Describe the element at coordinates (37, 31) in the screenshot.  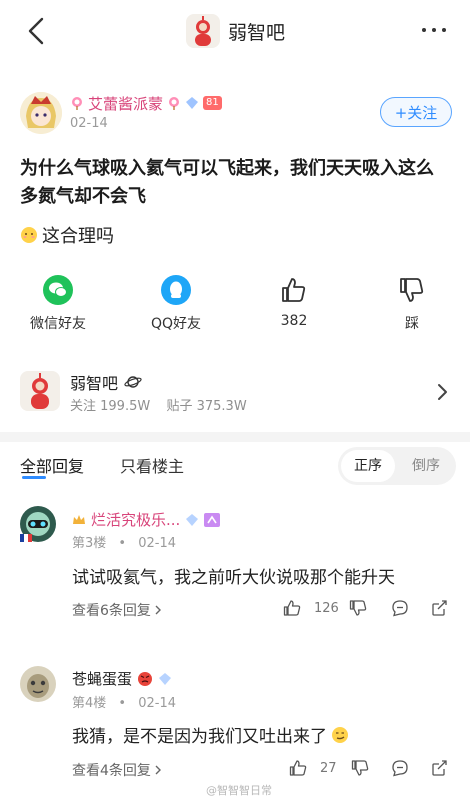
I see `back-icon` at that location.